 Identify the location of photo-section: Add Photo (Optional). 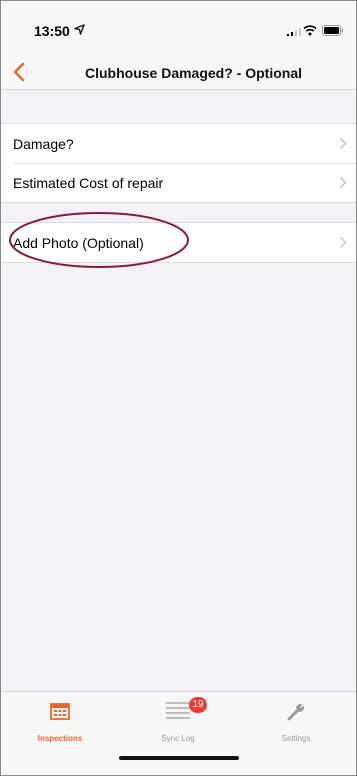
(178, 242).